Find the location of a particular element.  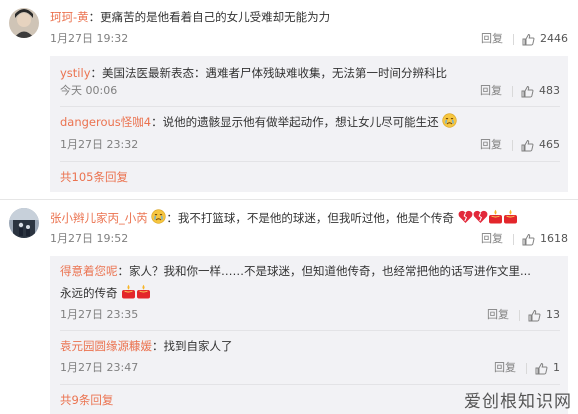

comment-meta: 1月27日 19:52 回复 1618 is located at coordinates (309, 239).